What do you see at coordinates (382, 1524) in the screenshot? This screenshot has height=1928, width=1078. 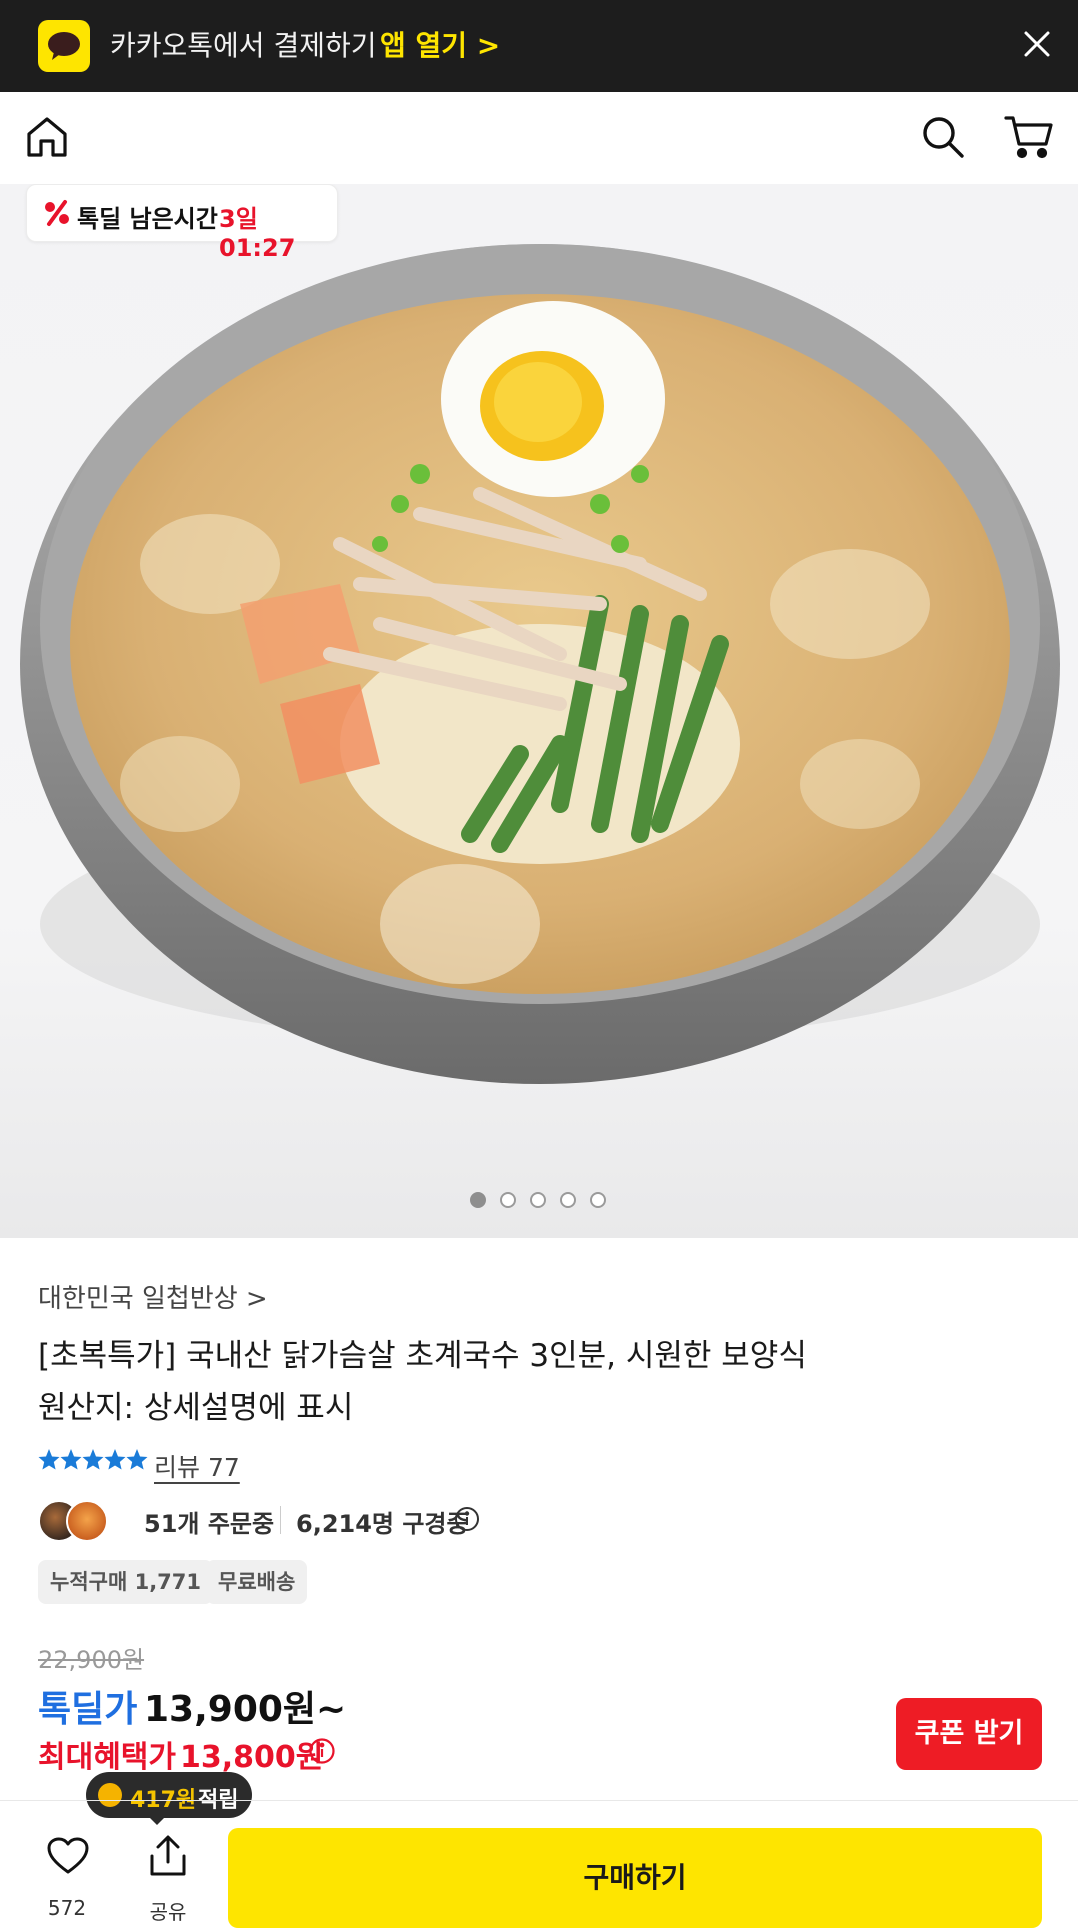 I see `viewers-count: 6,214명 구경중` at bounding box center [382, 1524].